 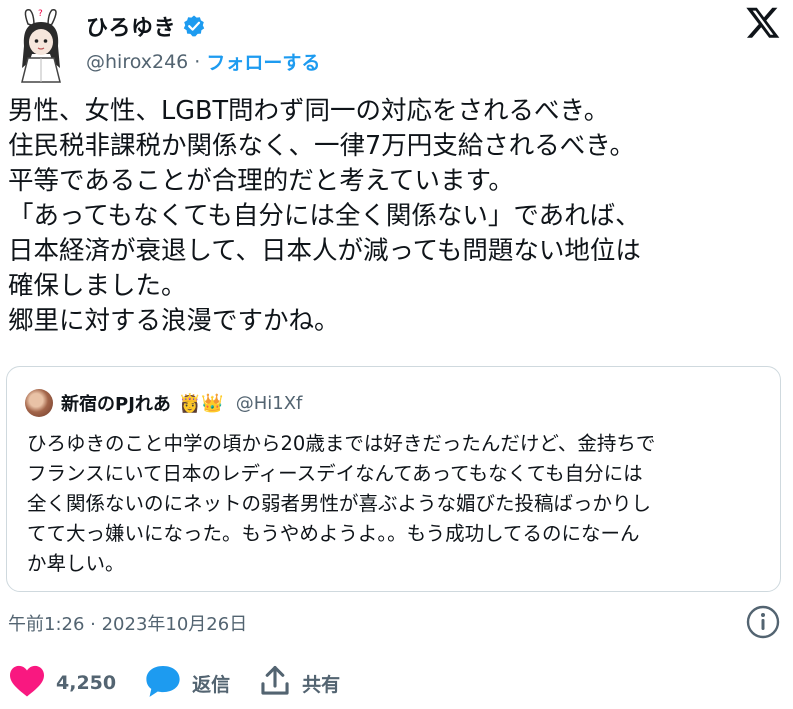 What do you see at coordinates (137, 62) in the screenshot?
I see `handle: @hirox246` at bounding box center [137, 62].